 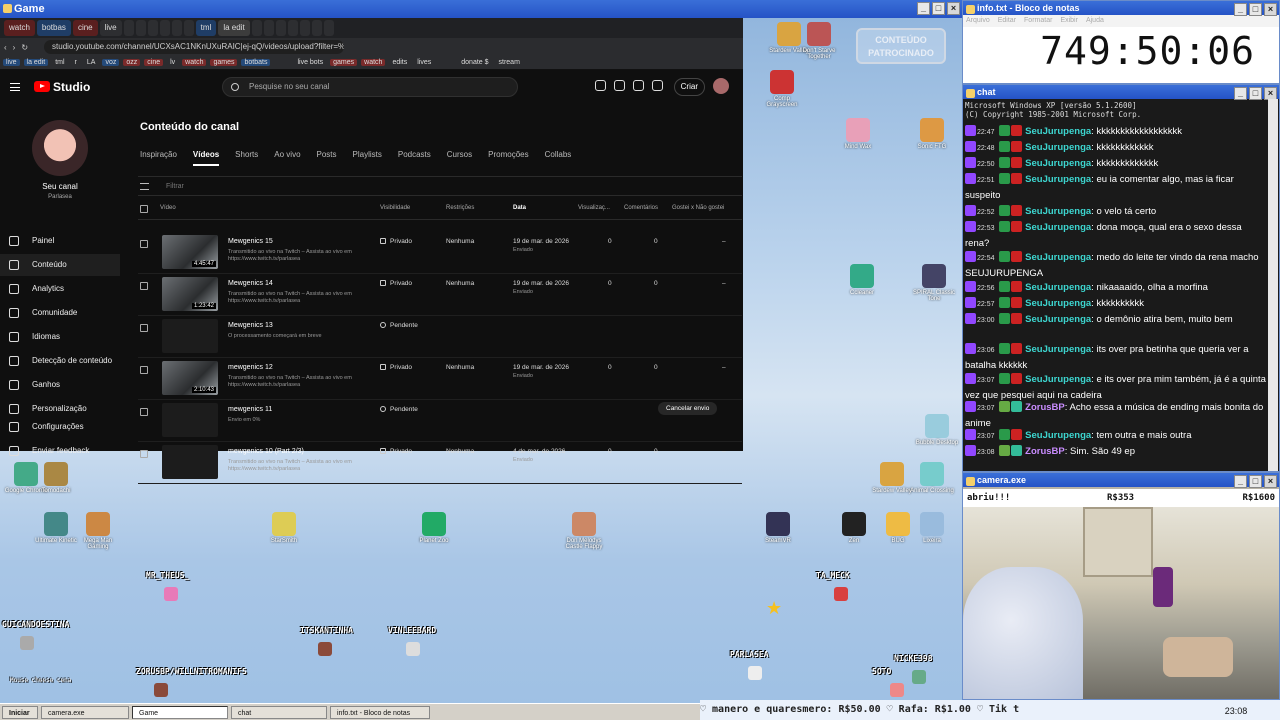 I want to click on browser-tab: tml, so click(x=206, y=28).